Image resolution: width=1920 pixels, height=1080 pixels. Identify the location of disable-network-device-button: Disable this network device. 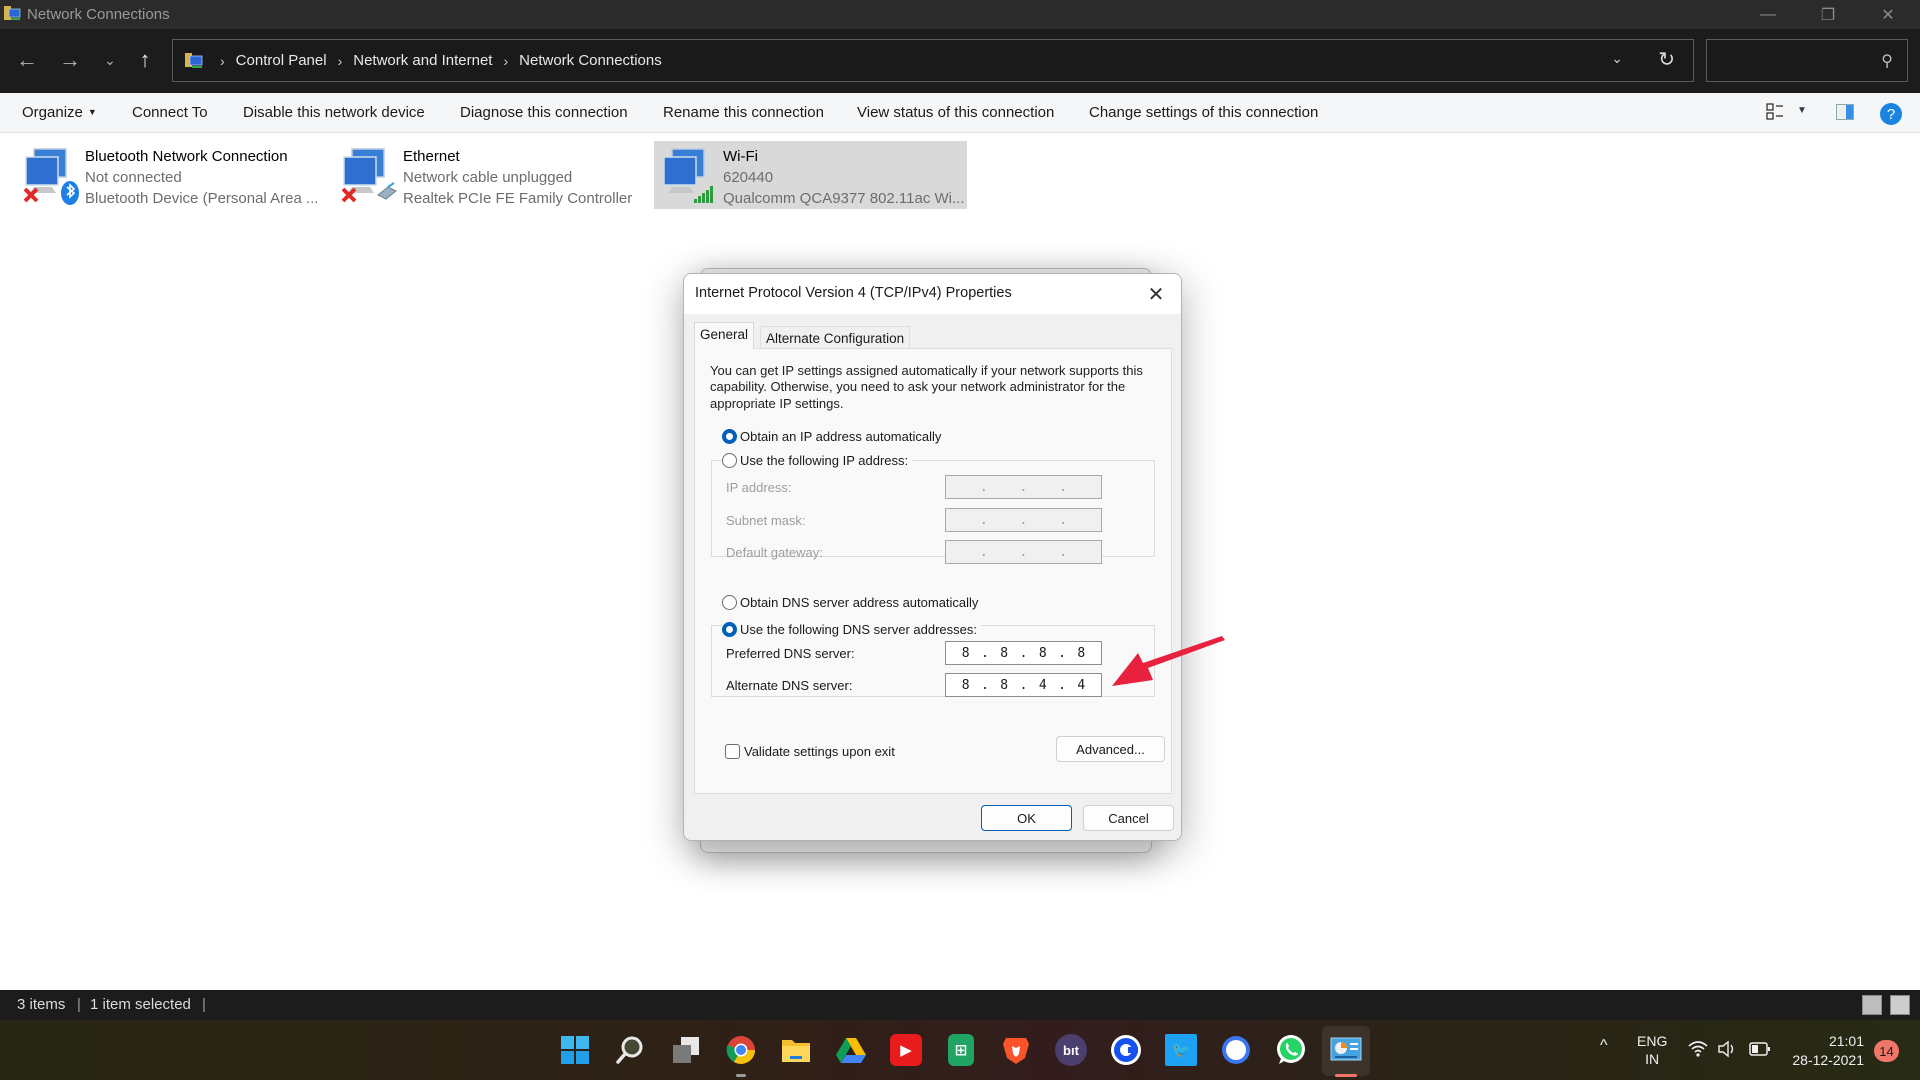
(334, 112).